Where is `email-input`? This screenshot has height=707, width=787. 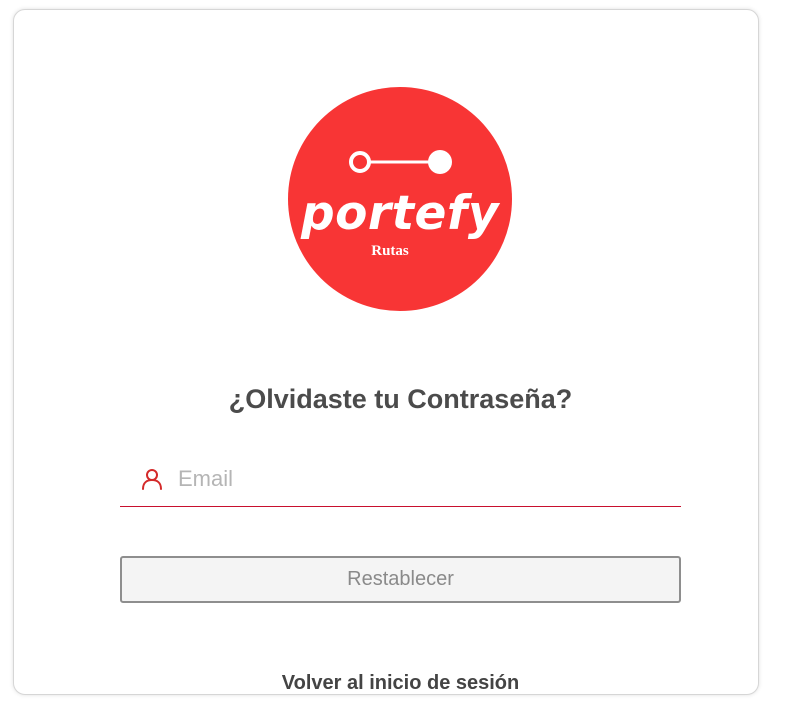
email-input is located at coordinates (423, 479).